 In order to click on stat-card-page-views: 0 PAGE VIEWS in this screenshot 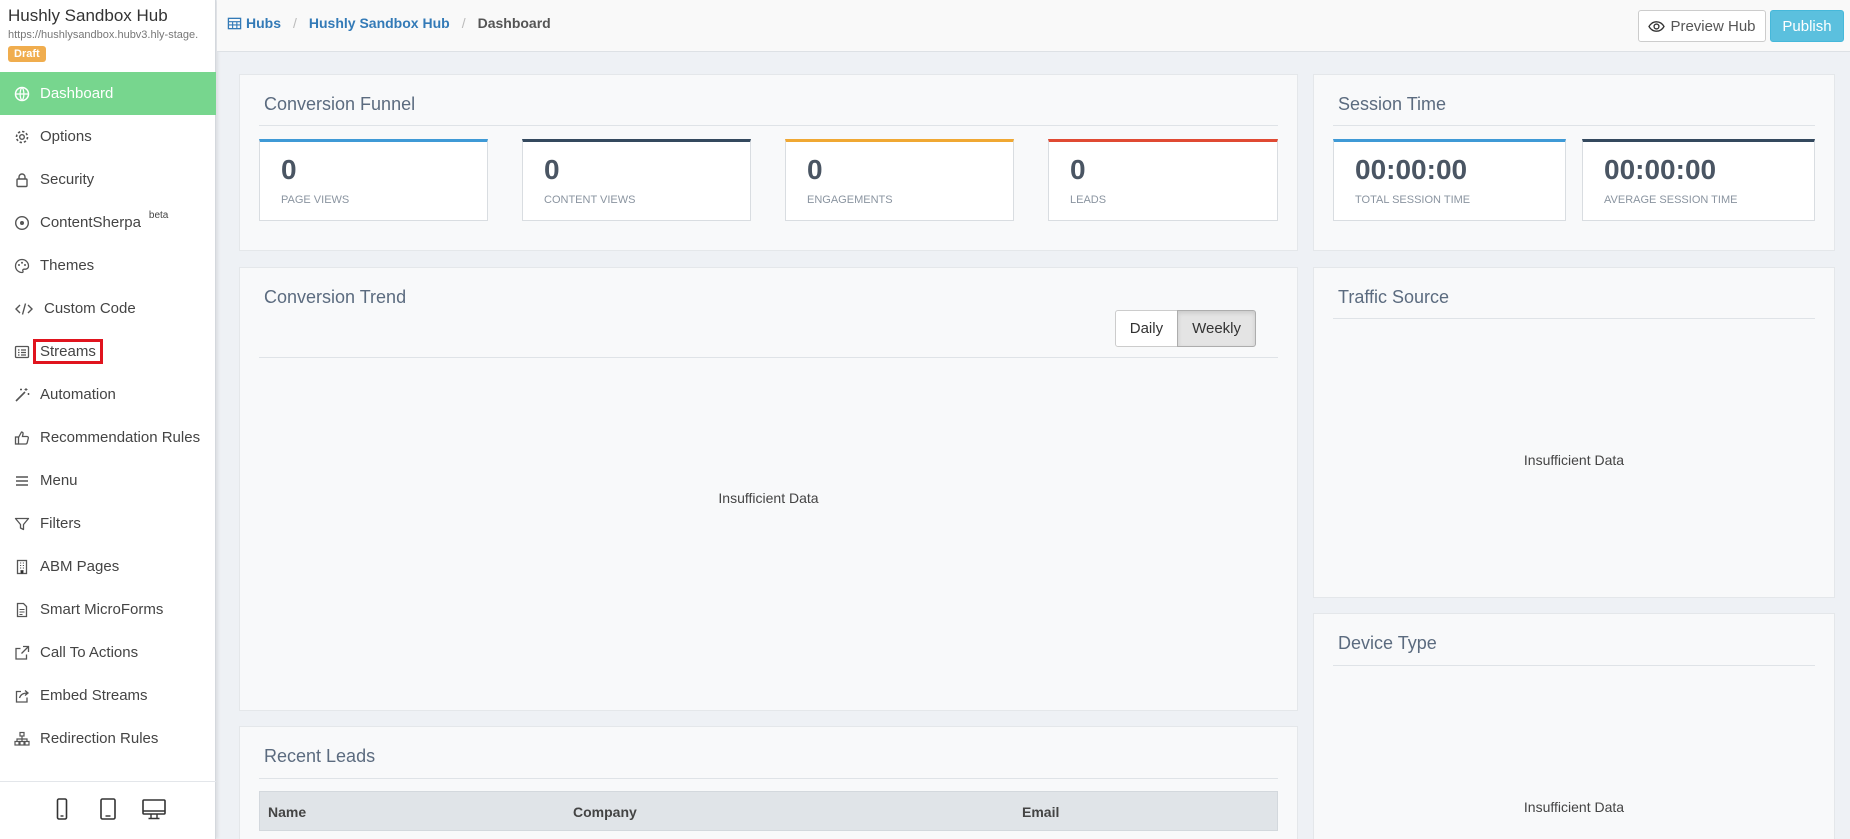, I will do `click(373, 180)`.